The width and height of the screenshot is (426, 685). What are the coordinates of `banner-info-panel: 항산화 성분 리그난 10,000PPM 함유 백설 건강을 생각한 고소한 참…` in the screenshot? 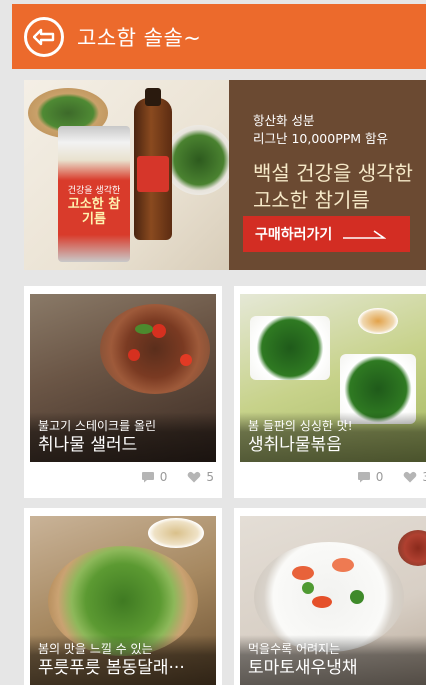 It's located at (327, 175).